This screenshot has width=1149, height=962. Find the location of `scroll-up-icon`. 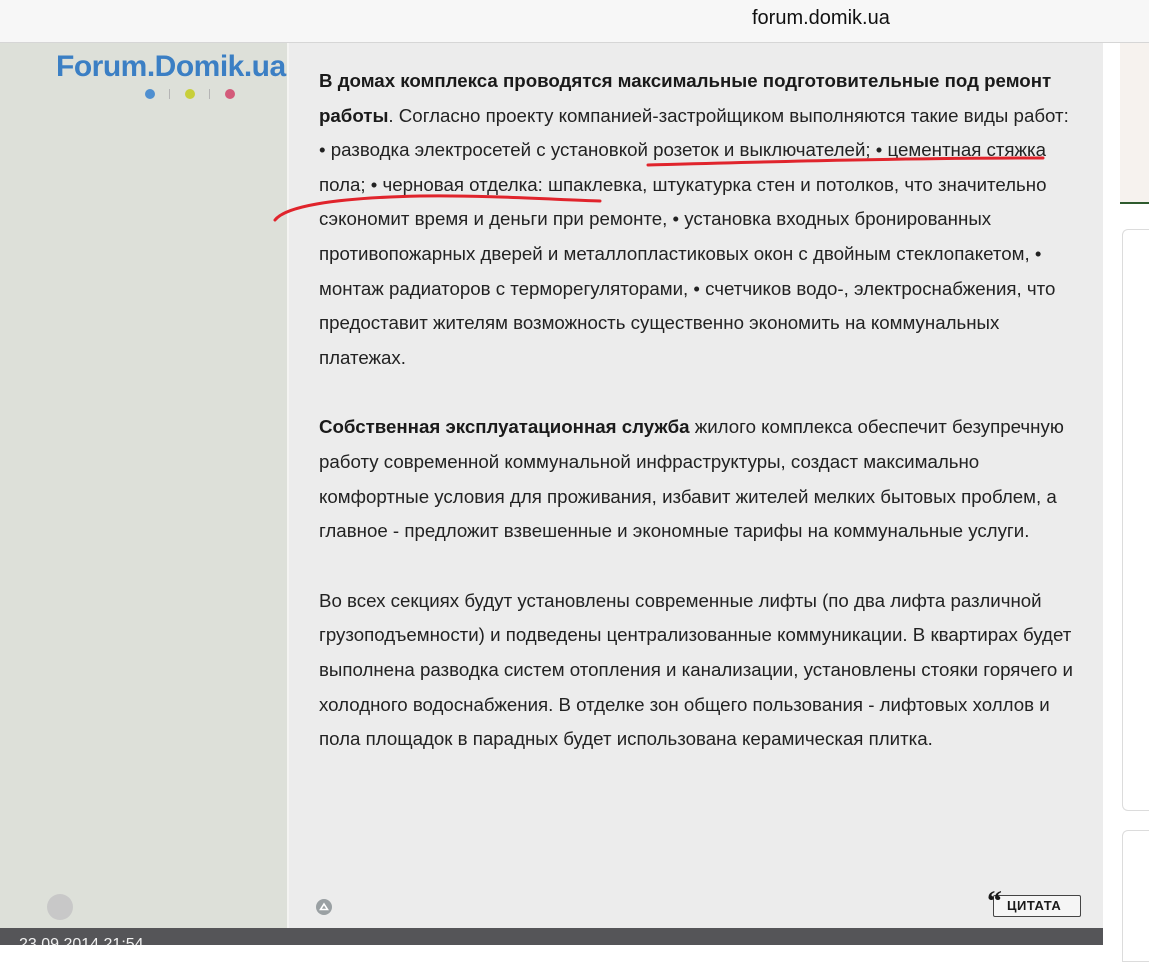

scroll-up-icon is located at coordinates (324, 907).